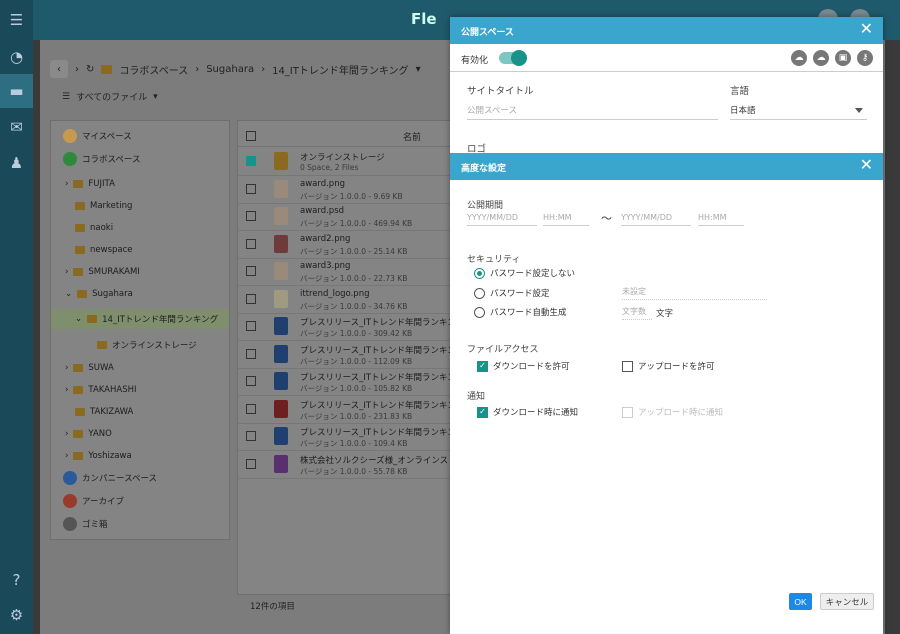  I want to click on tree-item: Marketing, so click(103, 206).